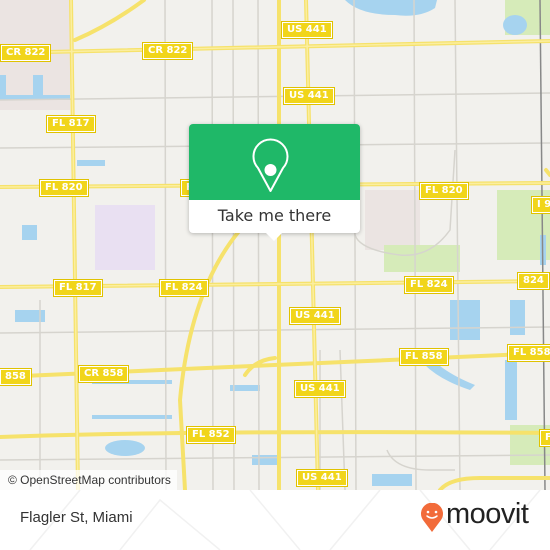 The width and height of the screenshot is (550, 550). What do you see at coordinates (533, 281) in the screenshot?
I see `road-label-fl824: 824` at bounding box center [533, 281].